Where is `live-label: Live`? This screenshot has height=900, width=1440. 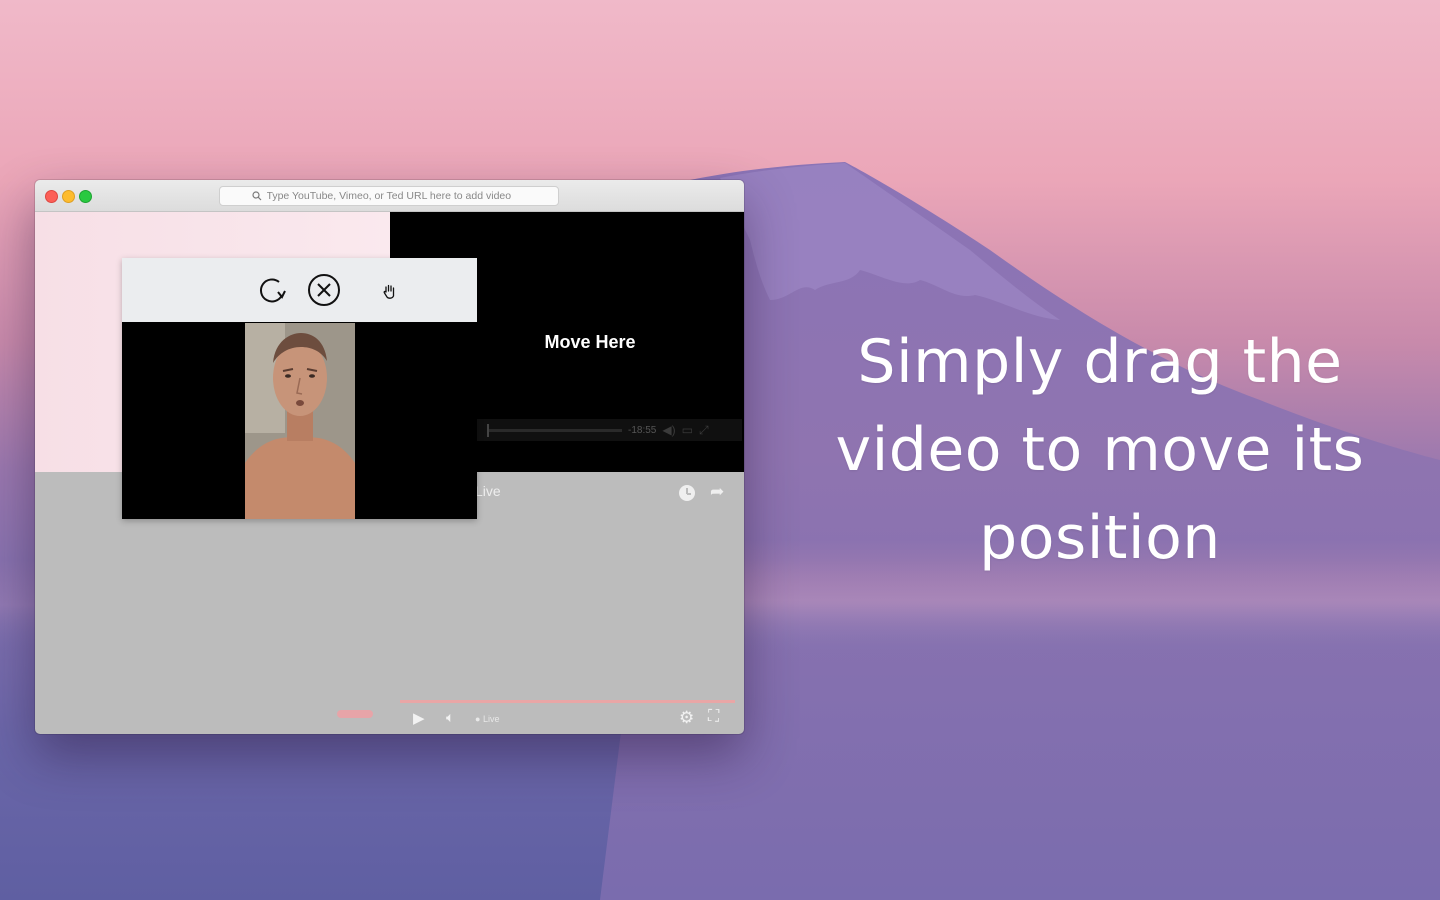 live-label: Live is located at coordinates (488, 491).